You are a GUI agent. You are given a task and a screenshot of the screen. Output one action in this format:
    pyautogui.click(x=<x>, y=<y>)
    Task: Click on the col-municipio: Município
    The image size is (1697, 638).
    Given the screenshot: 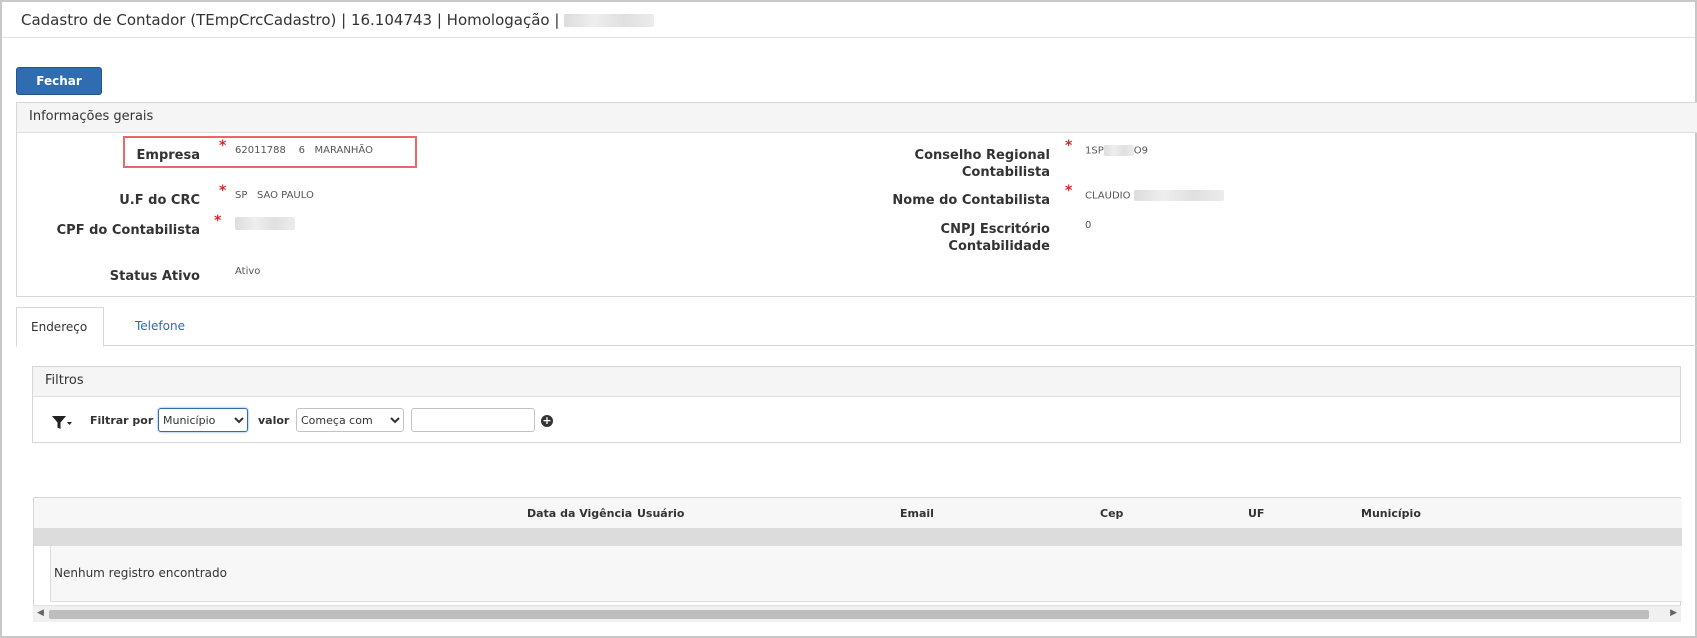 What is the action you would take?
    pyautogui.click(x=1391, y=513)
    